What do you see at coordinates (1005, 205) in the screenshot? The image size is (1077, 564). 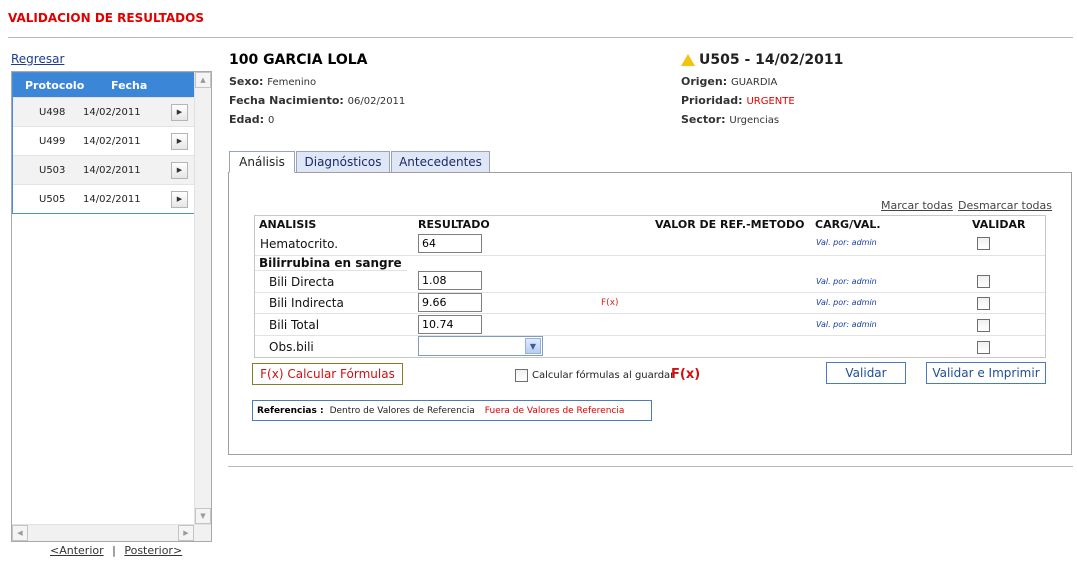 I see `unmark-all-link: Desmarcar todas` at bounding box center [1005, 205].